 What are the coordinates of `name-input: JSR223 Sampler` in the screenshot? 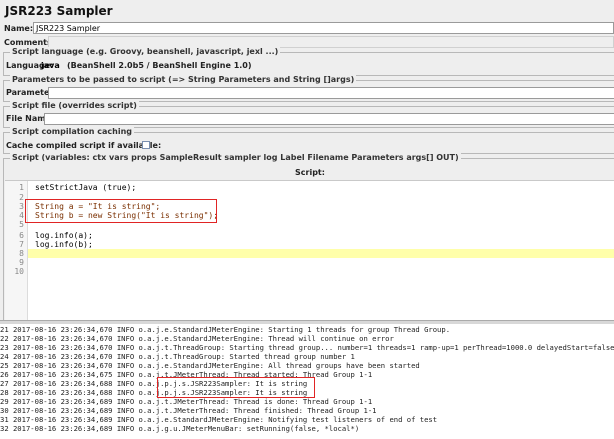 It's located at (323, 28).